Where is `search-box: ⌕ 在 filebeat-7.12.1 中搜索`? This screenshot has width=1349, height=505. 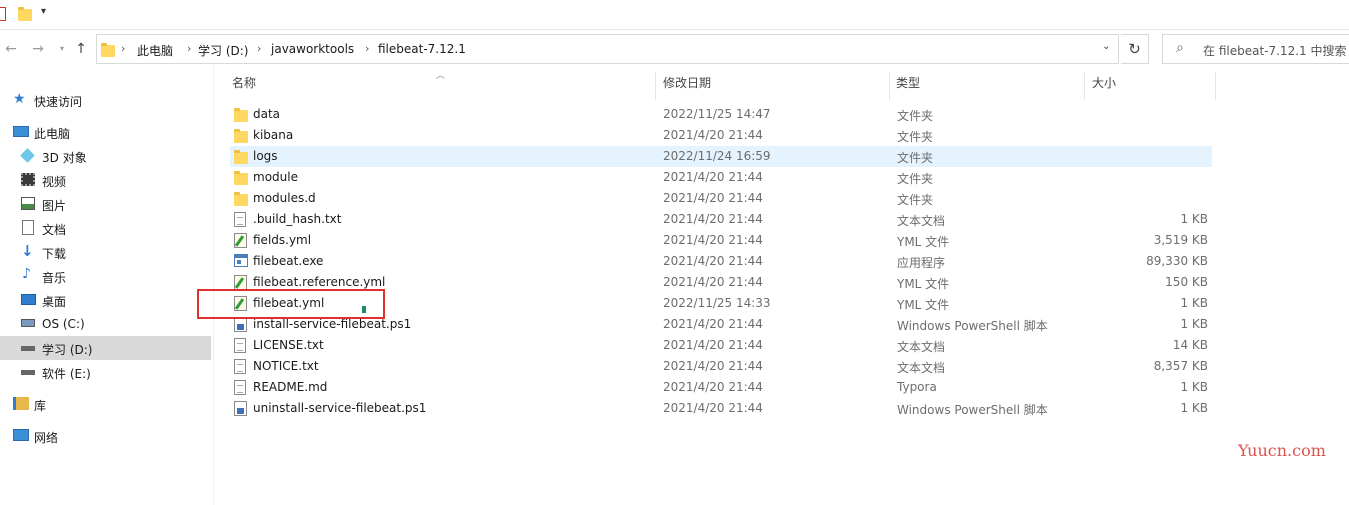
search-box: ⌕ 在 filebeat-7.12.1 中搜索 is located at coordinates (1255, 49).